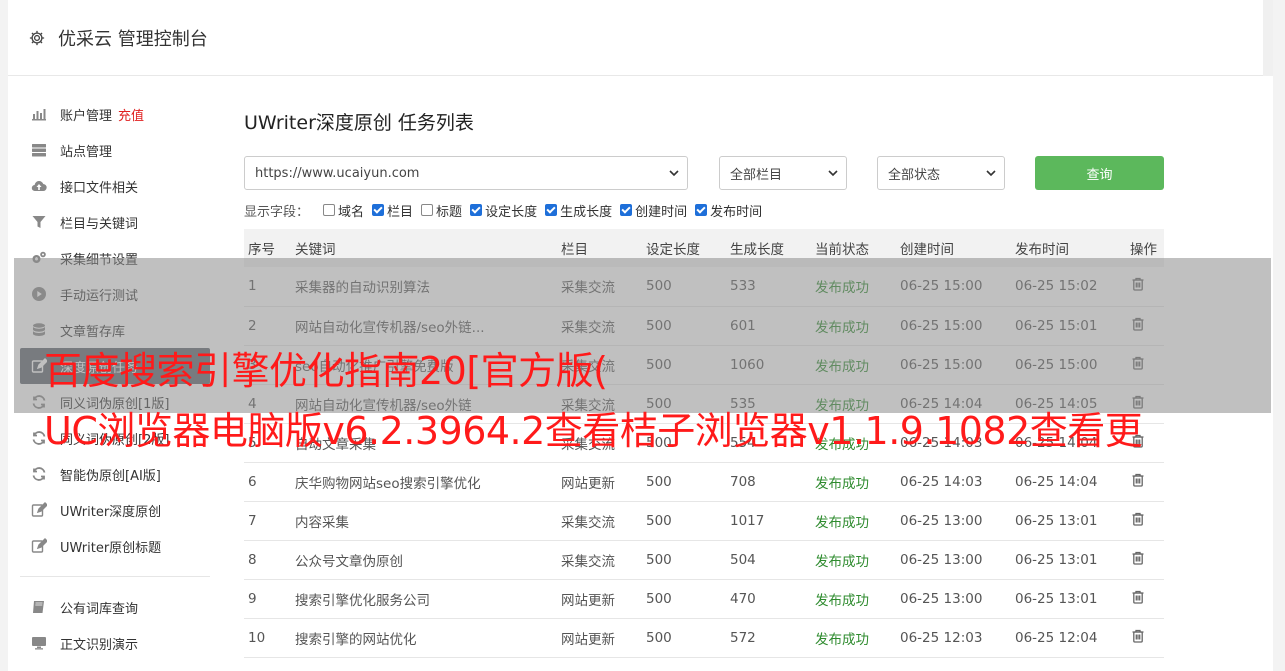 The height and width of the screenshot is (671, 1285). I want to click on table-cell: 708, so click(743, 481).